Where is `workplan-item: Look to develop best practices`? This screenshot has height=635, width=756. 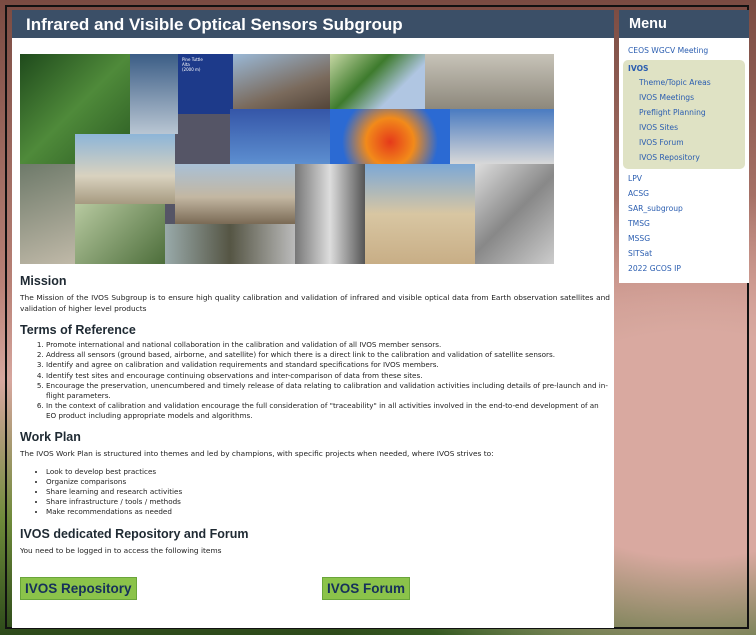 workplan-item: Look to develop best practices is located at coordinates (328, 472).